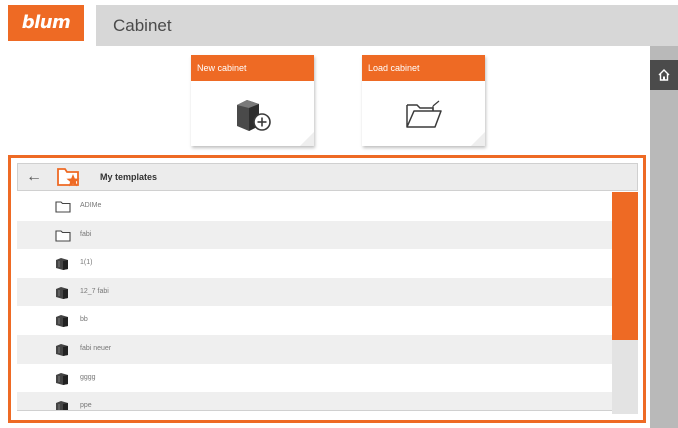 Image resolution: width=678 pixels, height=428 pixels. I want to click on back-arrow-icon: ←, so click(34, 177).